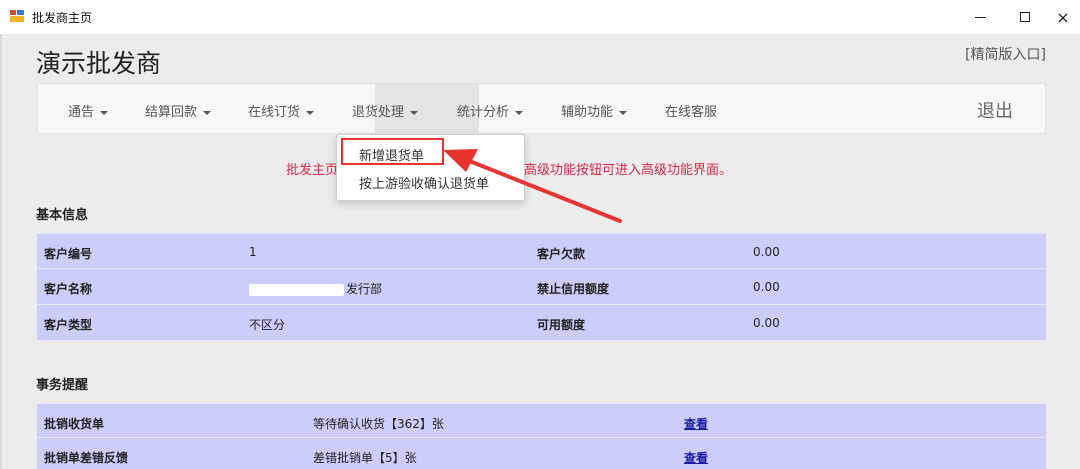 The width and height of the screenshot is (1080, 469). What do you see at coordinates (62, 215) in the screenshot?
I see `section-title-basic-info: 基本信息` at bounding box center [62, 215].